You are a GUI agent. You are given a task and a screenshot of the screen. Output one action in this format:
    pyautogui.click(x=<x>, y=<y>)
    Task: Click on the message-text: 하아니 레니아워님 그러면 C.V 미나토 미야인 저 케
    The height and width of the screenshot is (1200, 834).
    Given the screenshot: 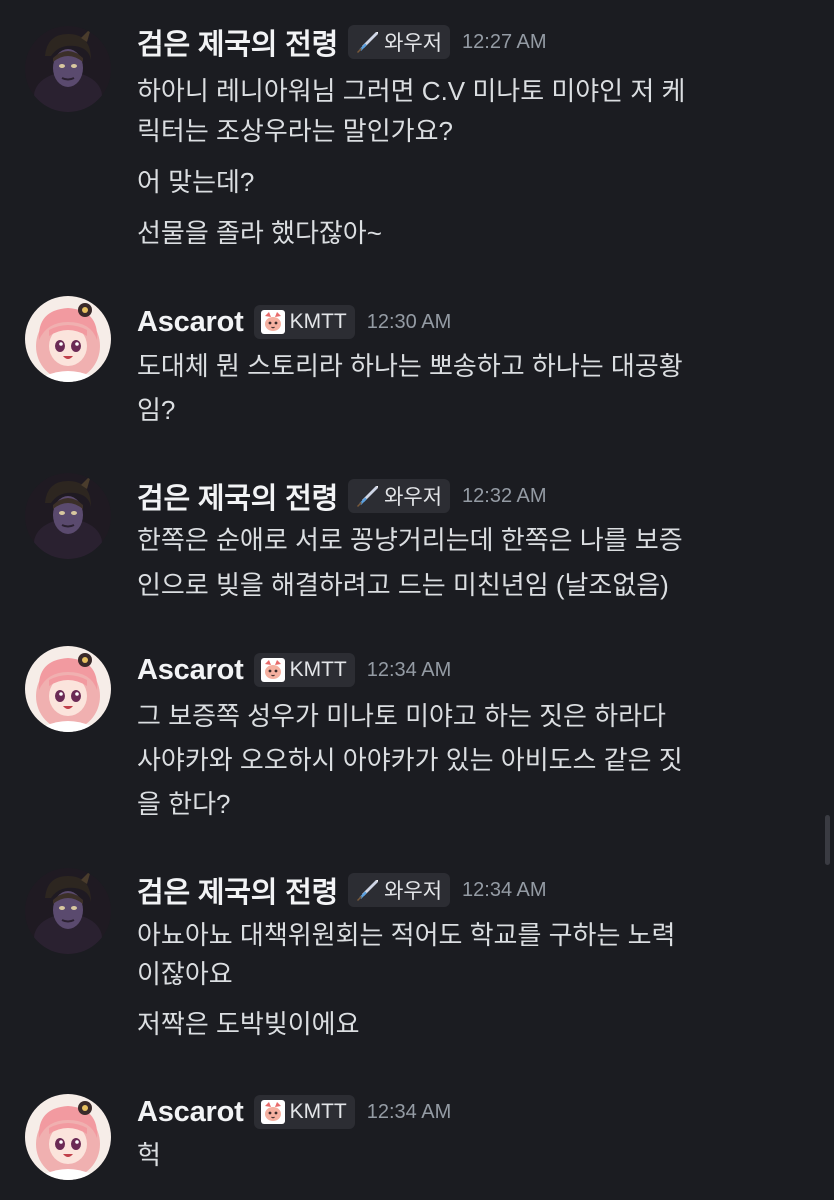 What is the action you would take?
    pyautogui.click(x=411, y=91)
    